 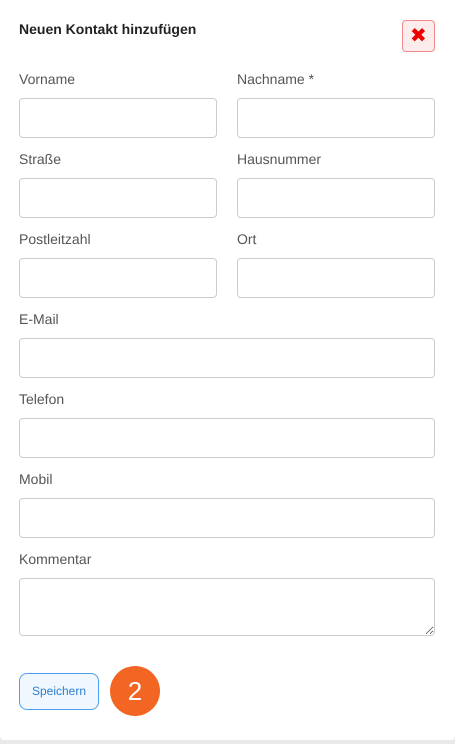 I want to click on step-badge: 2, so click(x=135, y=691).